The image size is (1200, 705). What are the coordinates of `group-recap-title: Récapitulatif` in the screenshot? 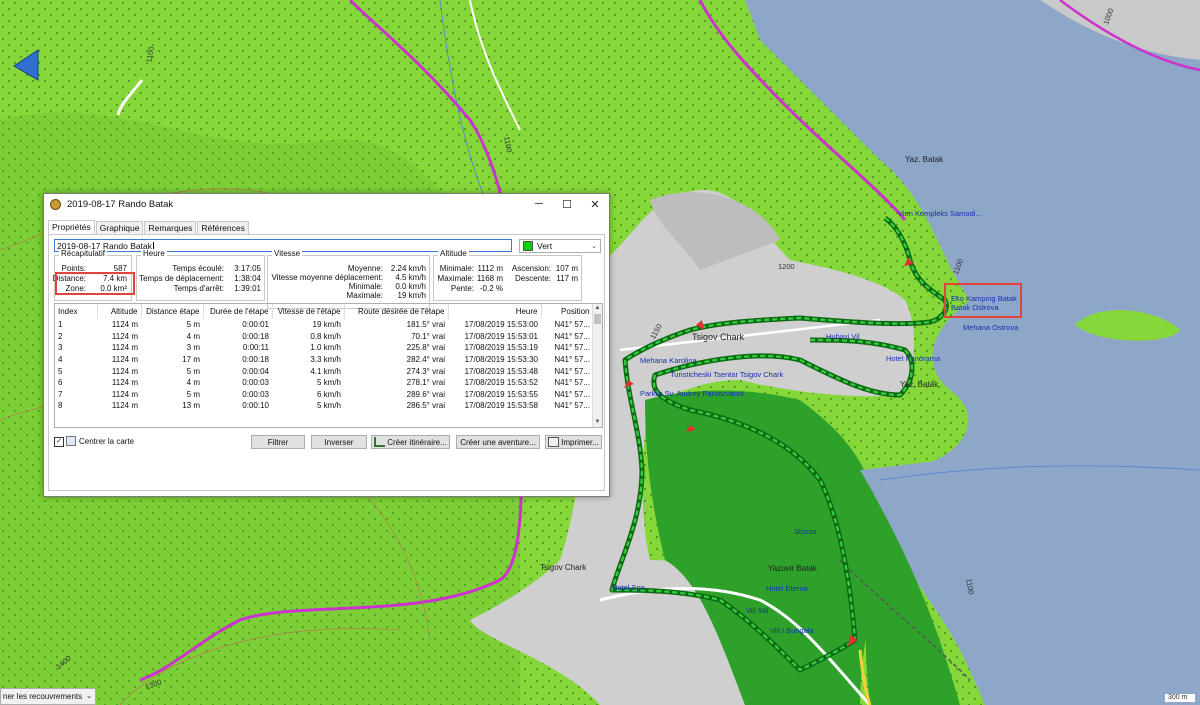 It's located at (83, 253).